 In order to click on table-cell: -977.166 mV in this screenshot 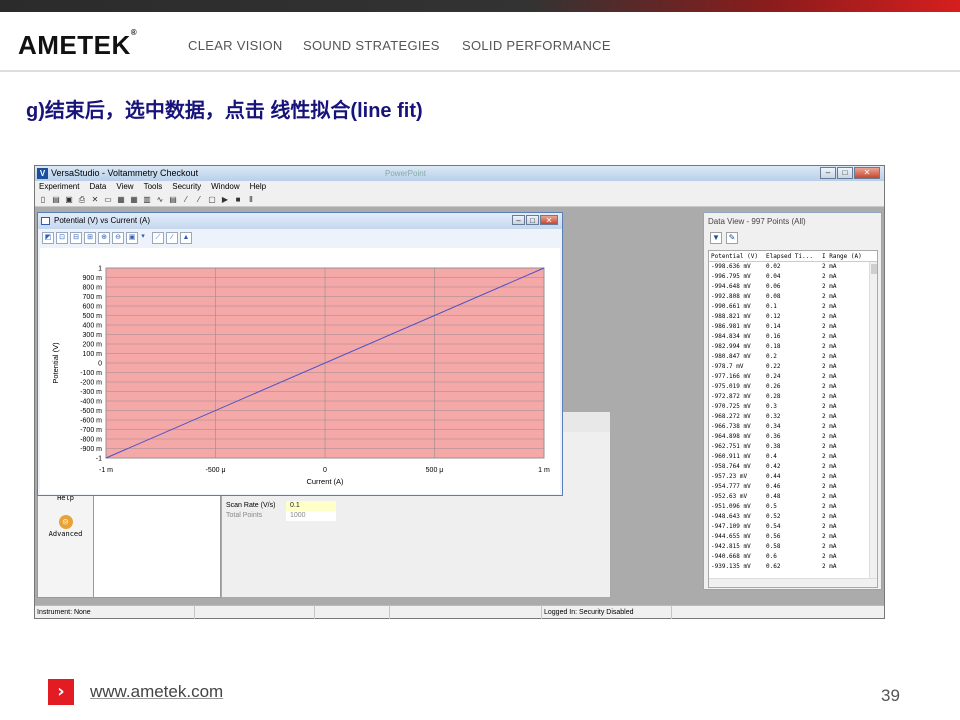, I will do `click(731, 376)`.